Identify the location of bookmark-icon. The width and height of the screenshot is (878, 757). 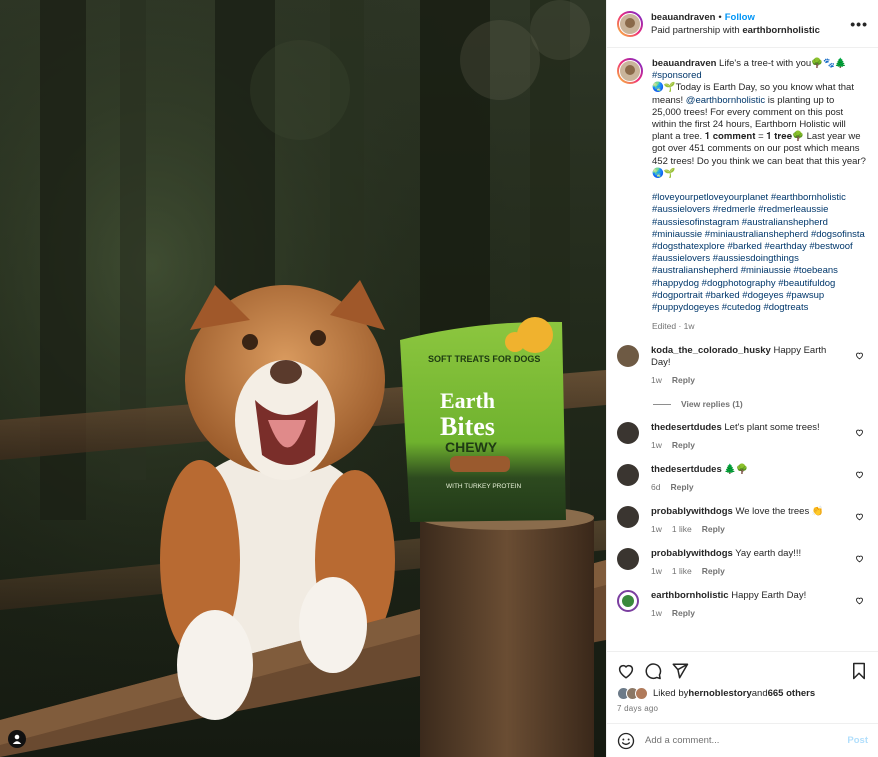
(859, 671).